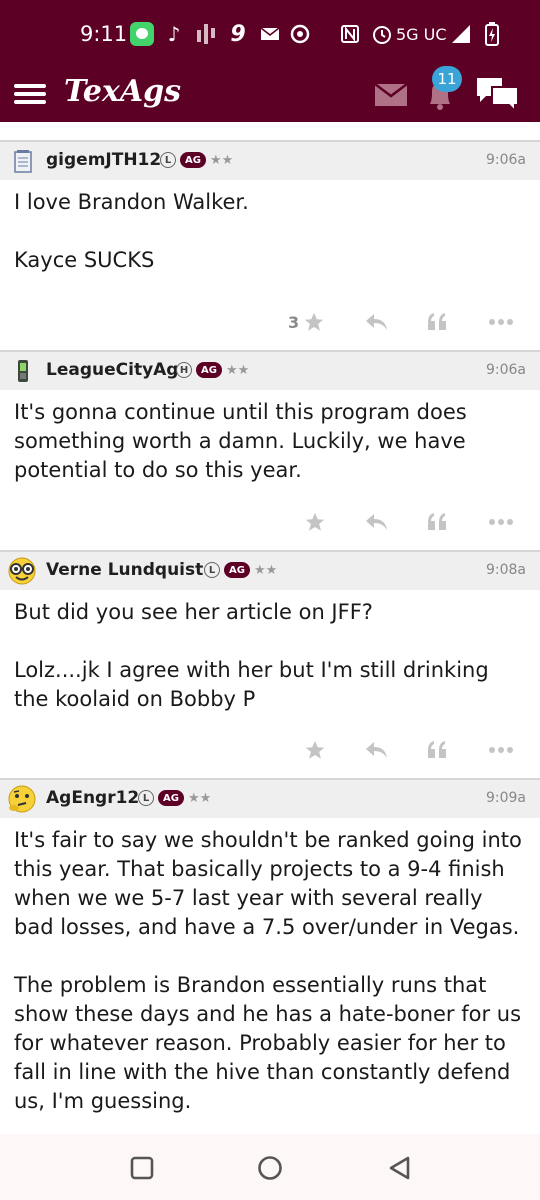 This screenshot has height=1200, width=540. What do you see at coordinates (142, 1168) in the screenshot?
I see `recents-icon` at bounding box center [142, 1168].